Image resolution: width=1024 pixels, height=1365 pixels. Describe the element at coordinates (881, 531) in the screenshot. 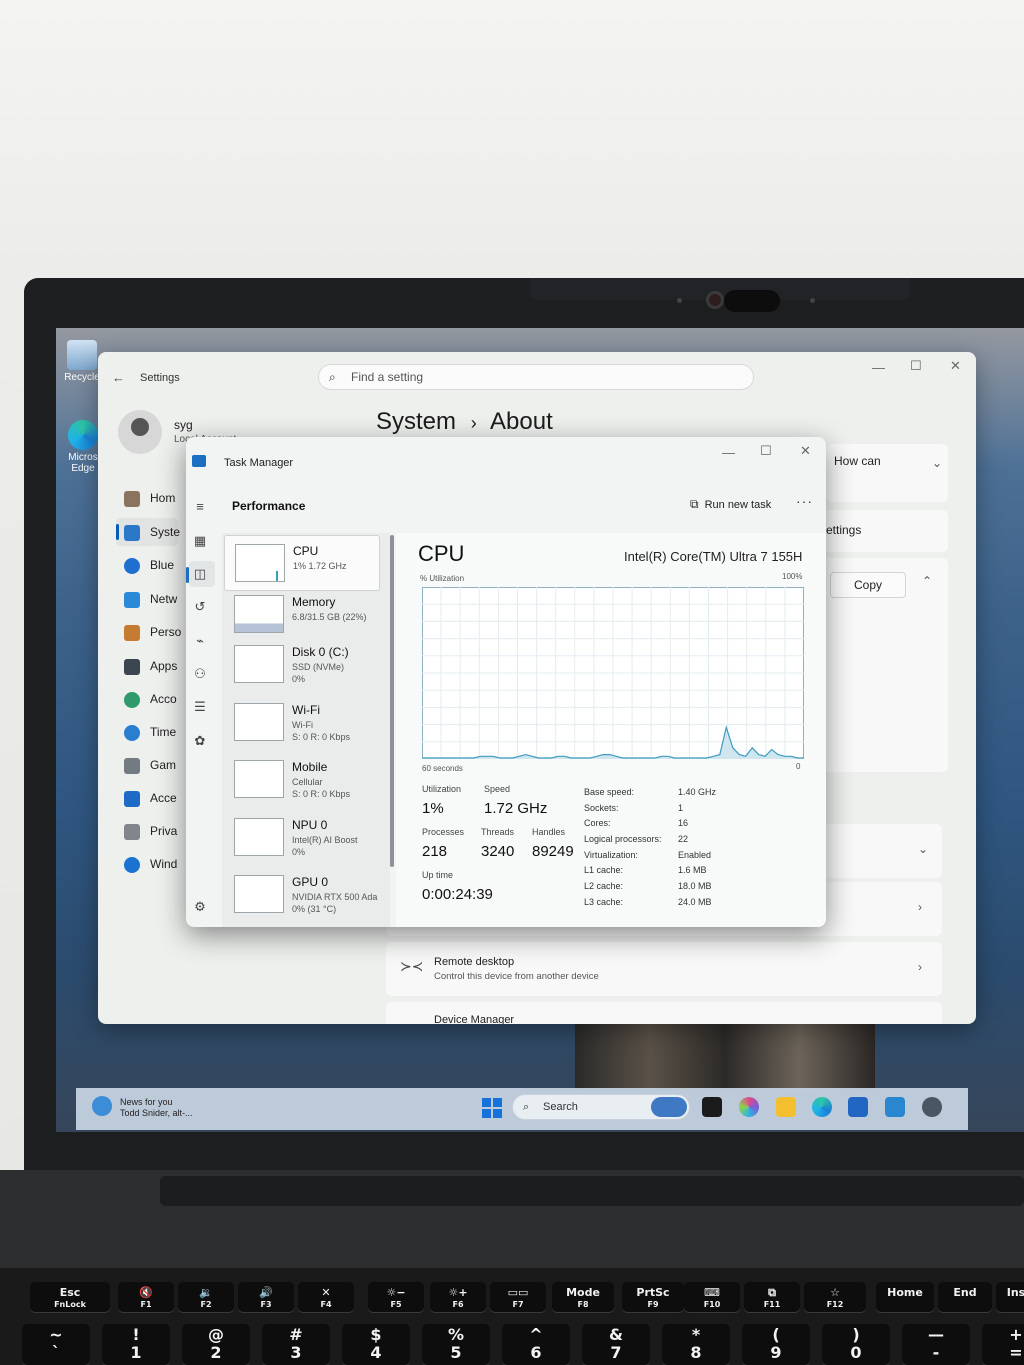

I see `related-settings-card: settings` at that location.